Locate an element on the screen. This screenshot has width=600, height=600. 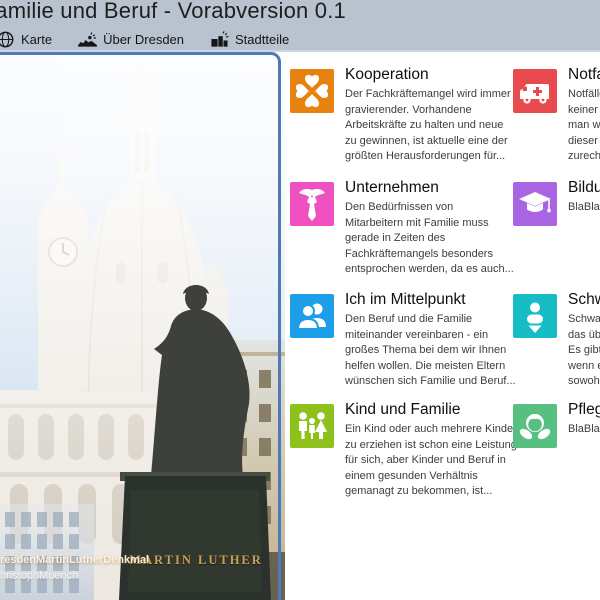
nav-item-label: Stadtteile is located at coordinates (262, 39).